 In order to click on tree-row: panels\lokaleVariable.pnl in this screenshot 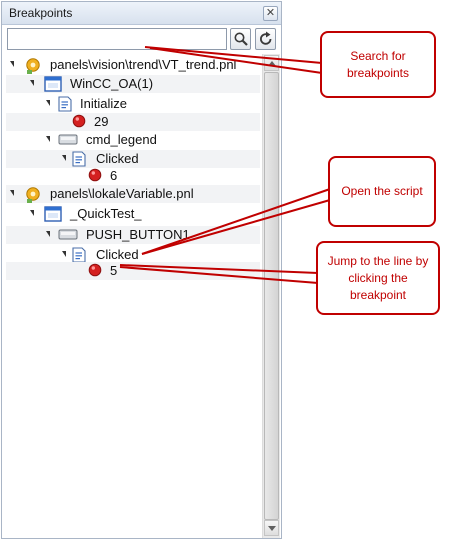, I will do `click(133, 194)`.